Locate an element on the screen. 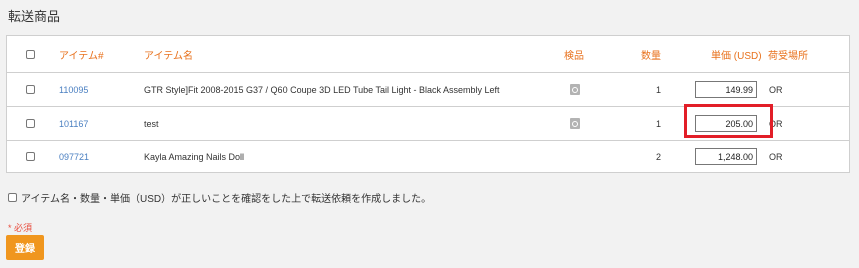 This screenshot has width=859, height=268. price-highlight-box is located at coordinates (728, 121).